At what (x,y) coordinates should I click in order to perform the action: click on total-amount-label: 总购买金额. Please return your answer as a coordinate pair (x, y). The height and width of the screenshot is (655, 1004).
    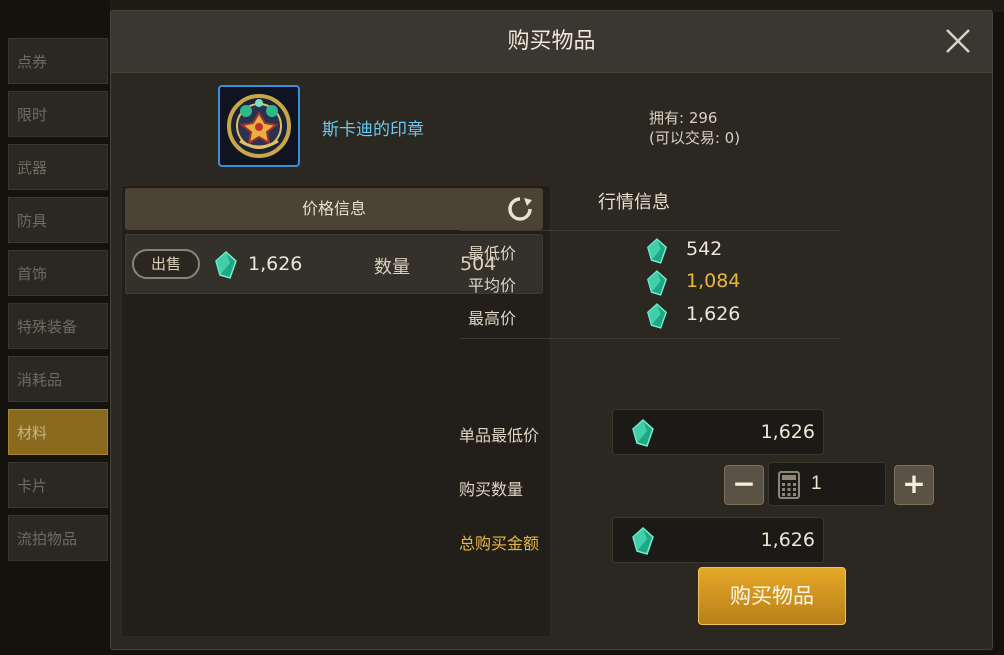
    Looking at the image, I should click on (499, 543).